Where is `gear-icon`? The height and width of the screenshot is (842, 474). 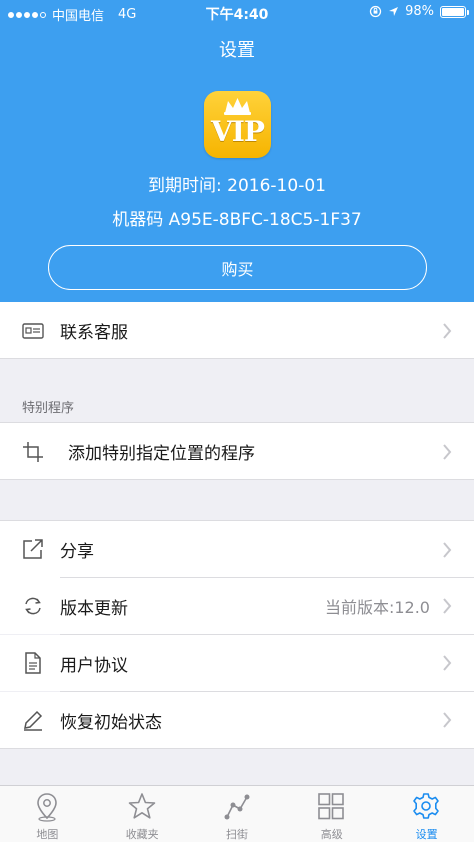
gear-icon is located at coordinates (426, 806).